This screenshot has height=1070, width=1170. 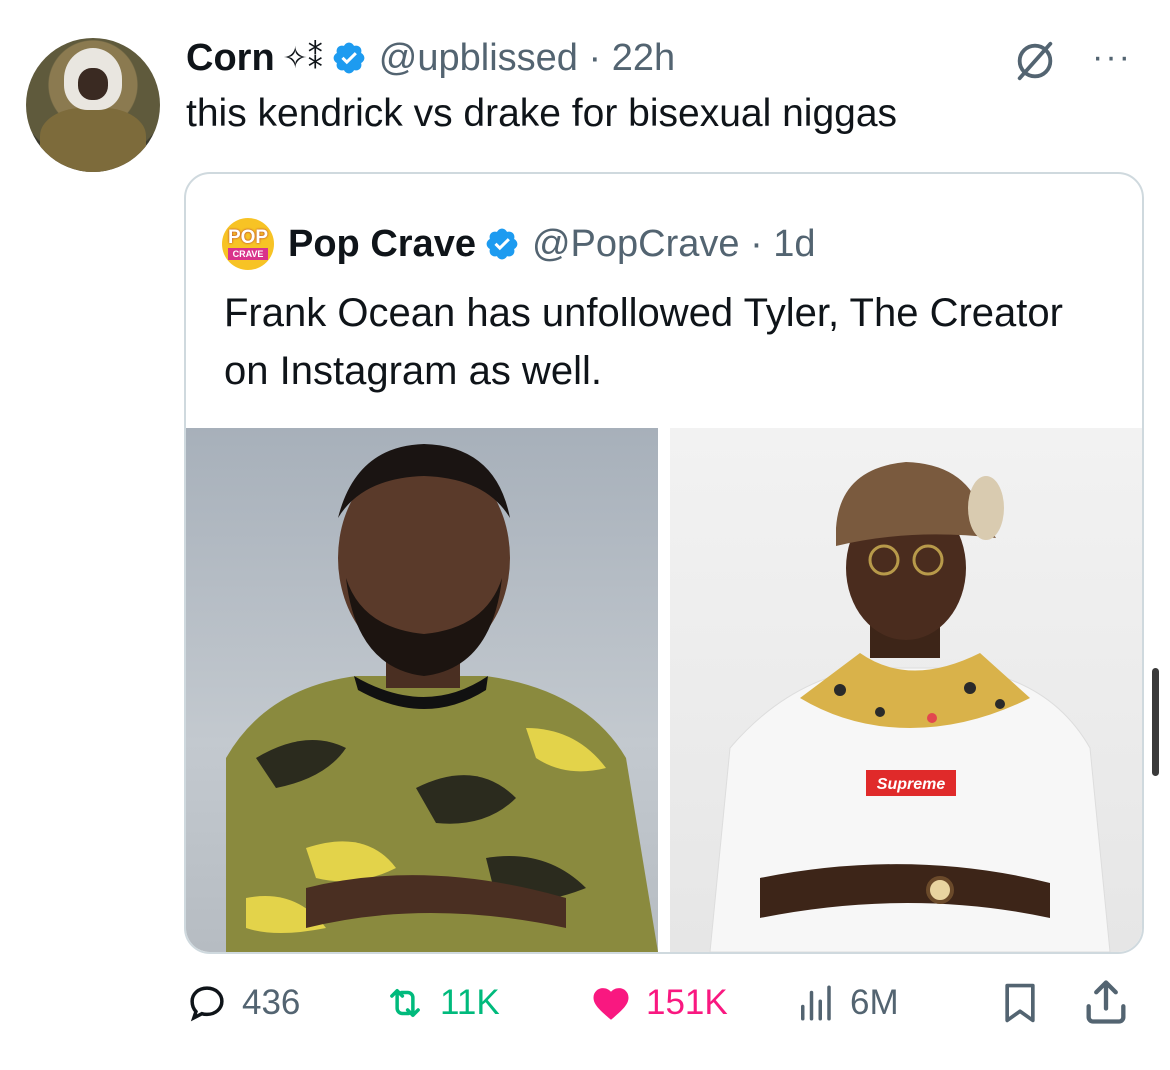 What do you see at coordinates (874, 1002) in the screenshot?
I see `view-count: 6M` at bounding box center [874, 1002].